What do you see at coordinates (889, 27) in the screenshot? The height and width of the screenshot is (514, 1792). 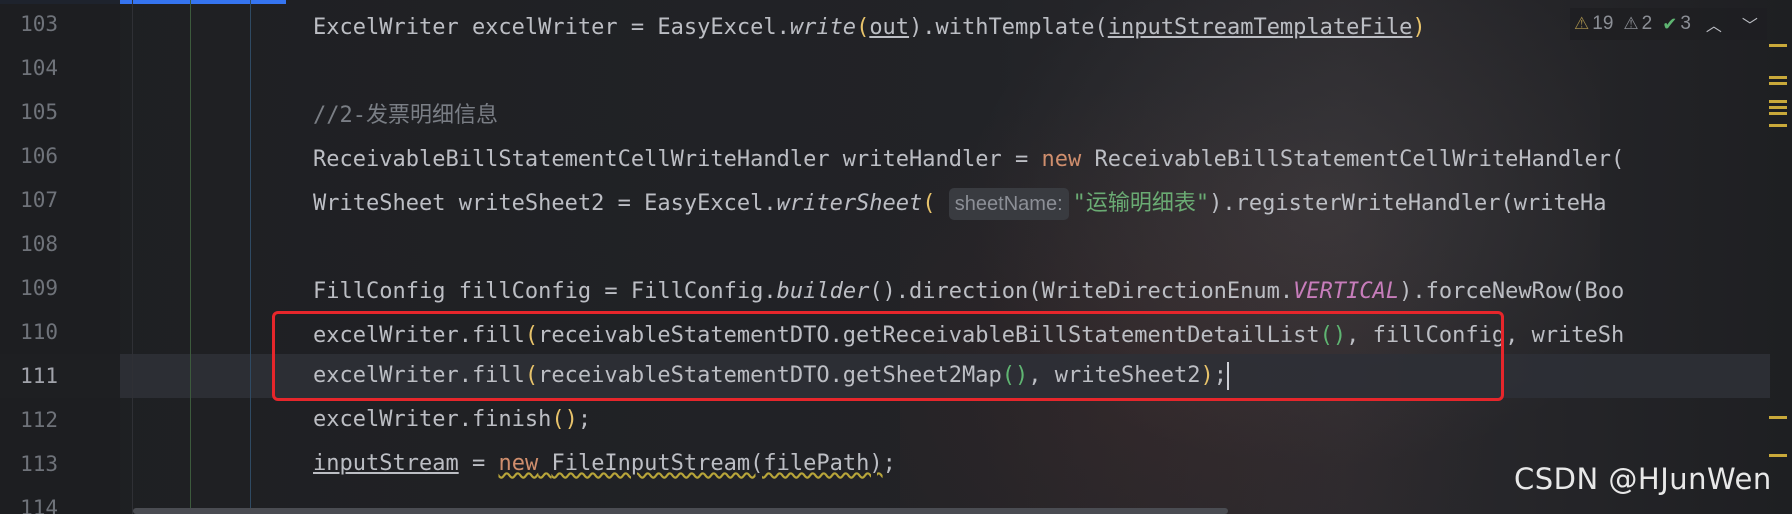 I see `variable-reference: out` at bounding box center [889, 27].